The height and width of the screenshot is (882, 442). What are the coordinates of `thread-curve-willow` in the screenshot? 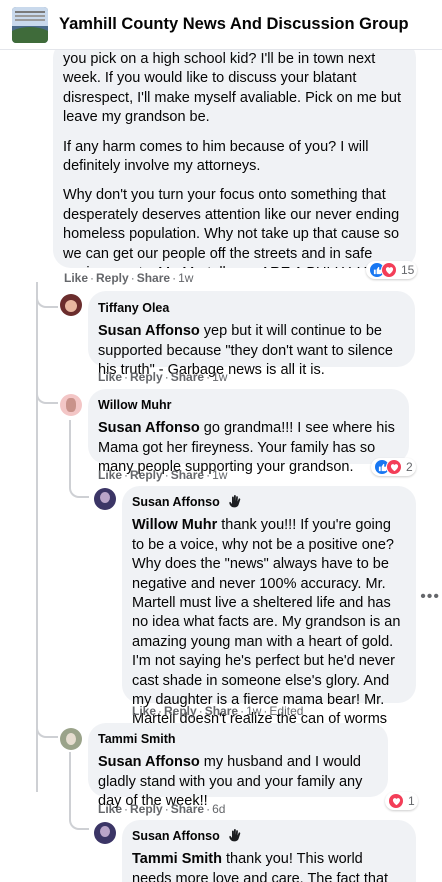 It's located at (47, 392).